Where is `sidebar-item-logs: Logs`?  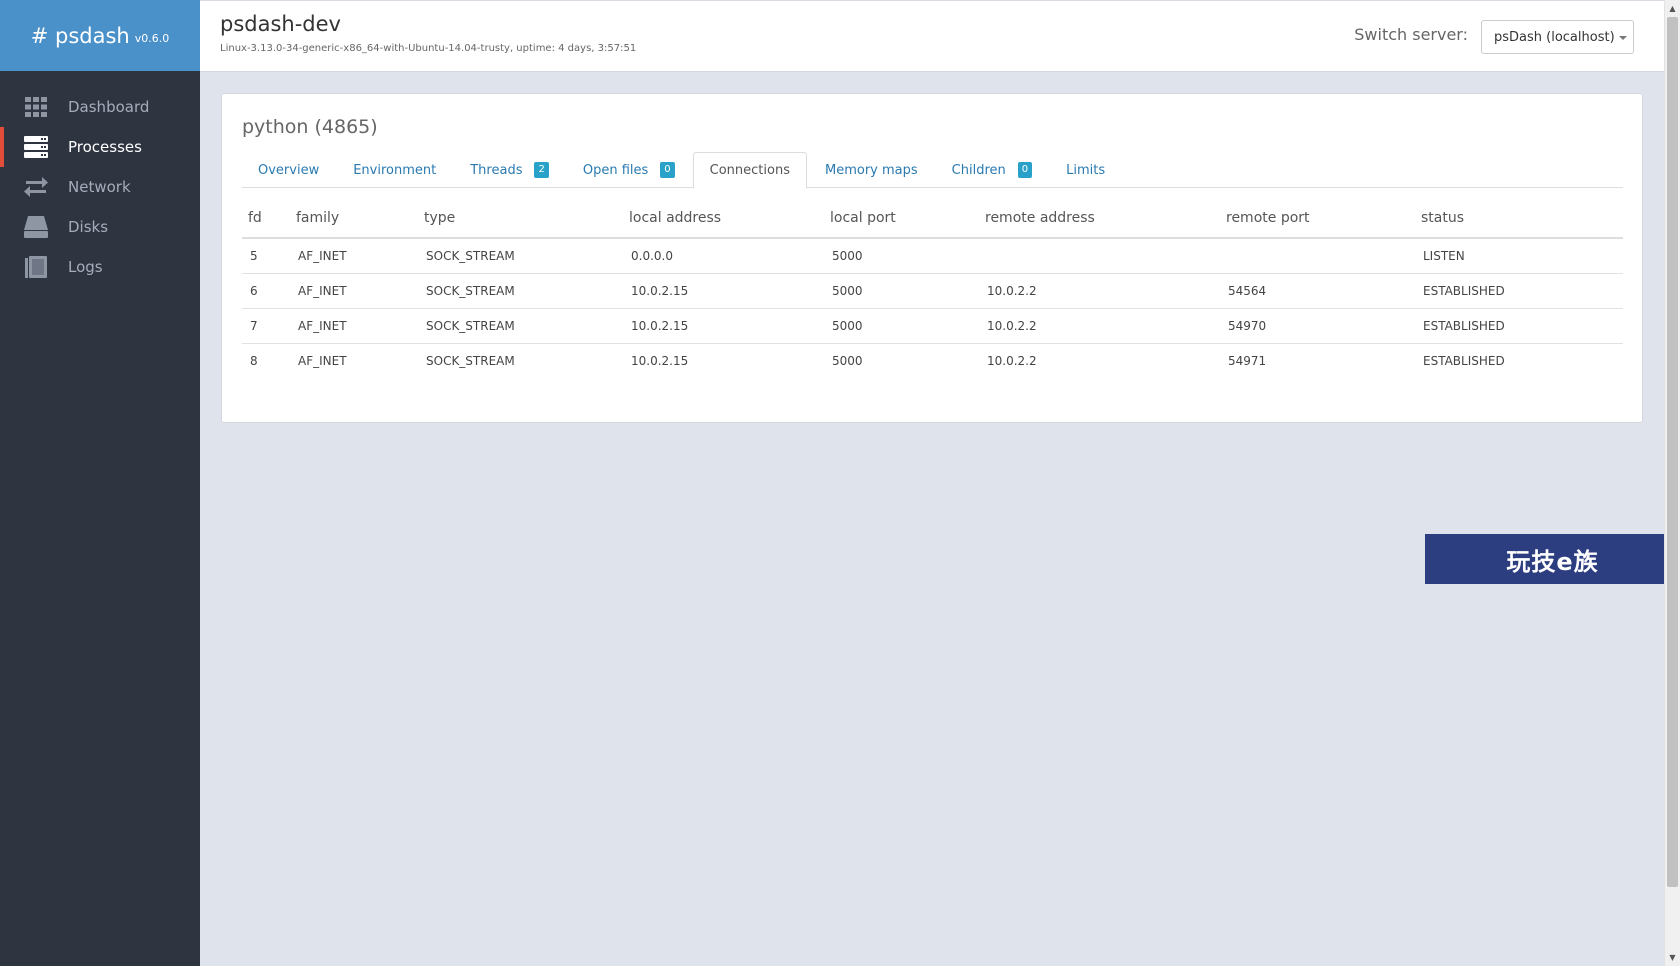 sidebar-item-logs: Logs is located at coordinates (100, 267).